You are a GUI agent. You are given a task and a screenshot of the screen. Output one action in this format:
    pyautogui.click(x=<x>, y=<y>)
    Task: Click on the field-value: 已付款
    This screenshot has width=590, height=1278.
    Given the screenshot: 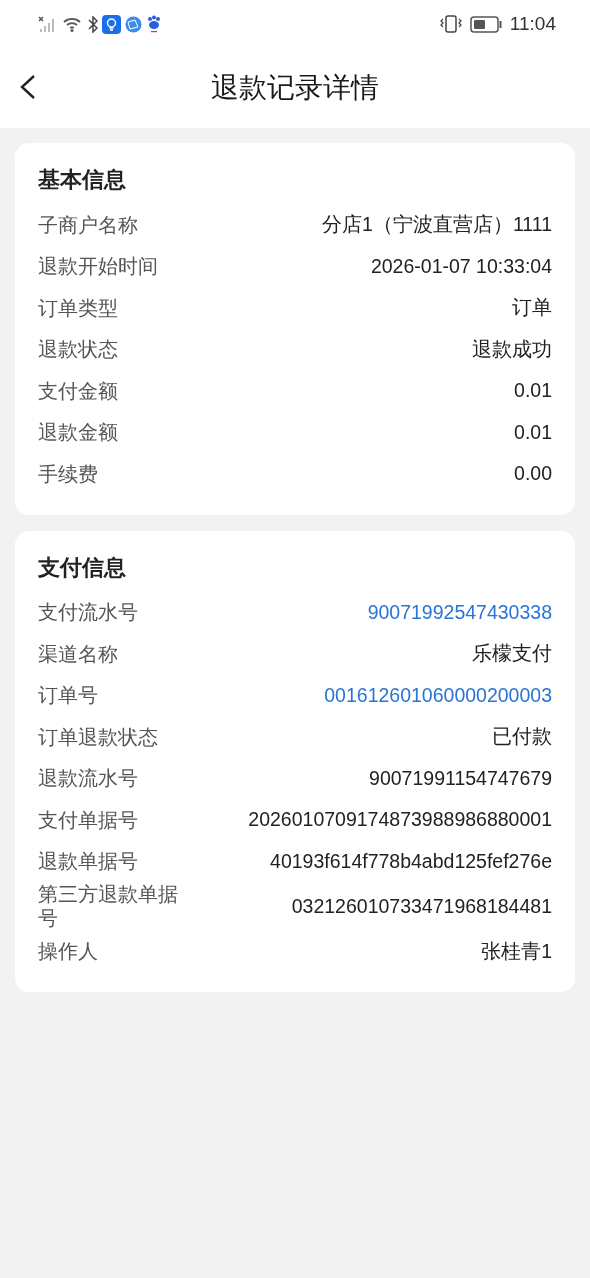 What is the action you would take?
    pyautogui.click(x=522, y=737)
    